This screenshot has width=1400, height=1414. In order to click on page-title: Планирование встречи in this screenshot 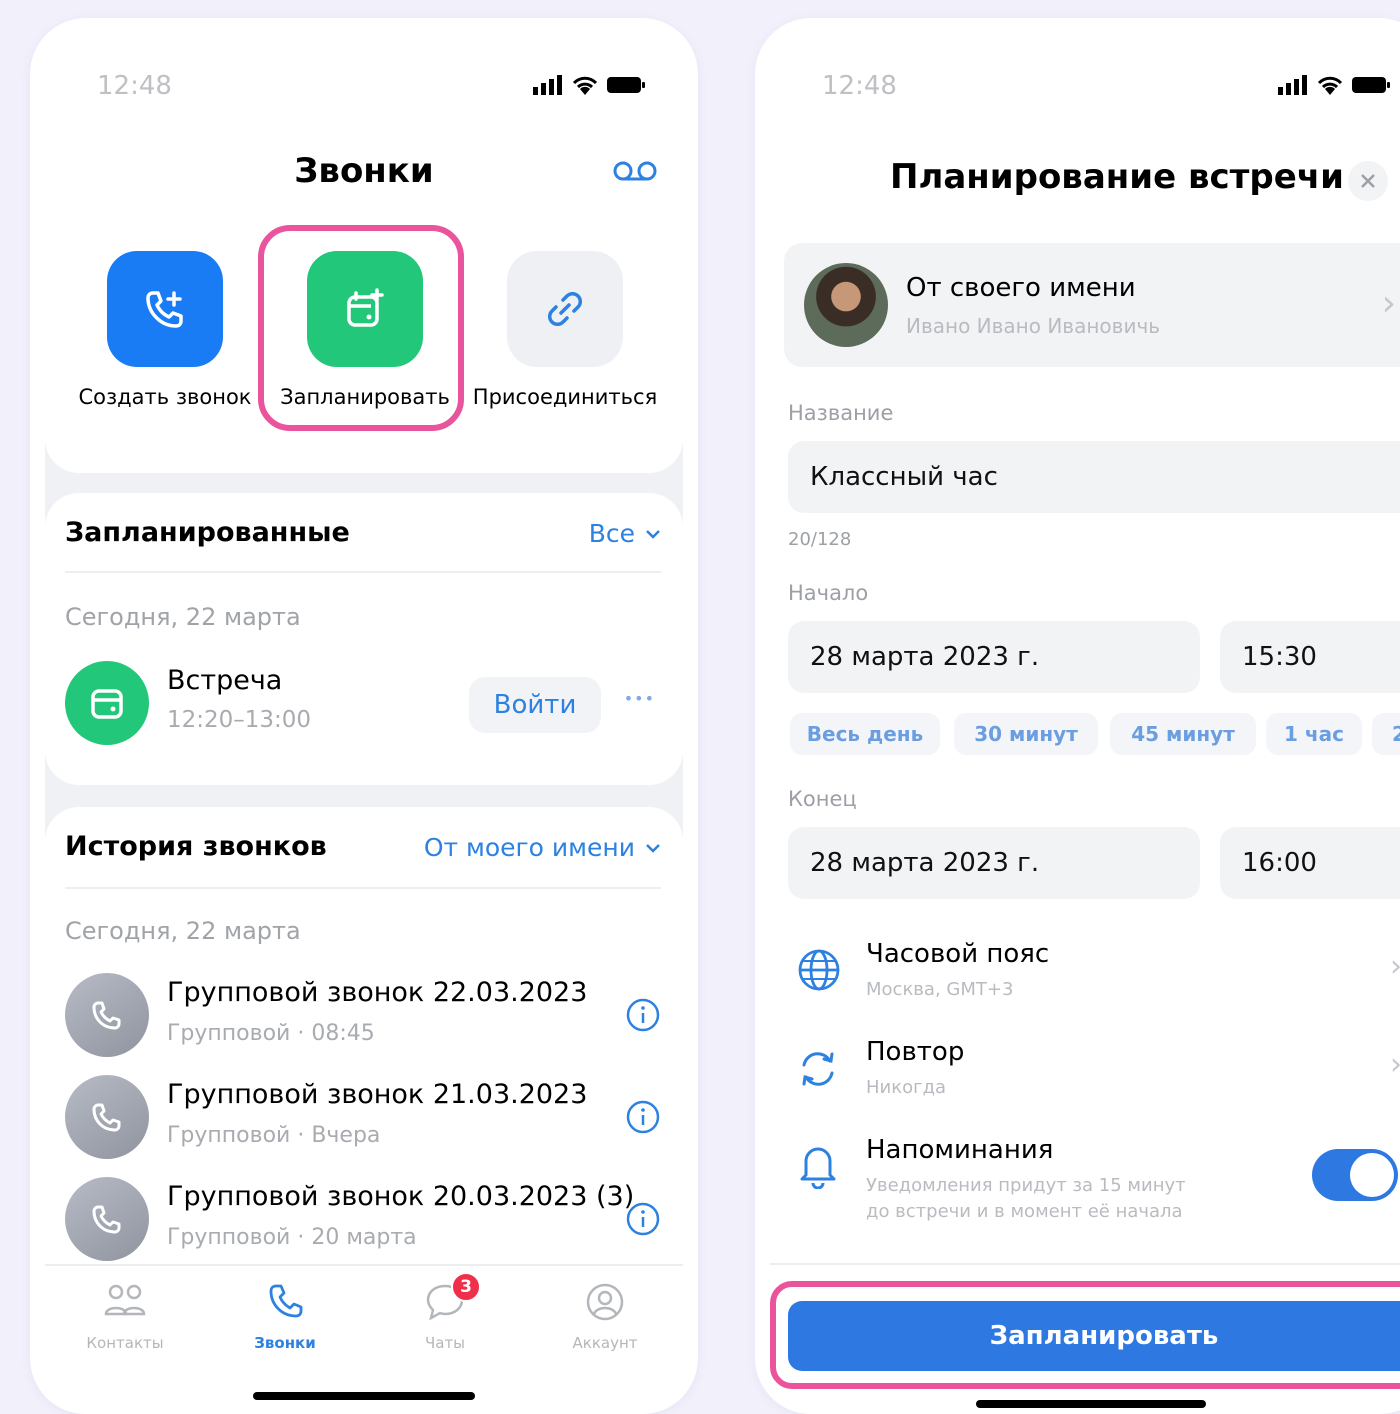, I will do `click(1117, 177)`.